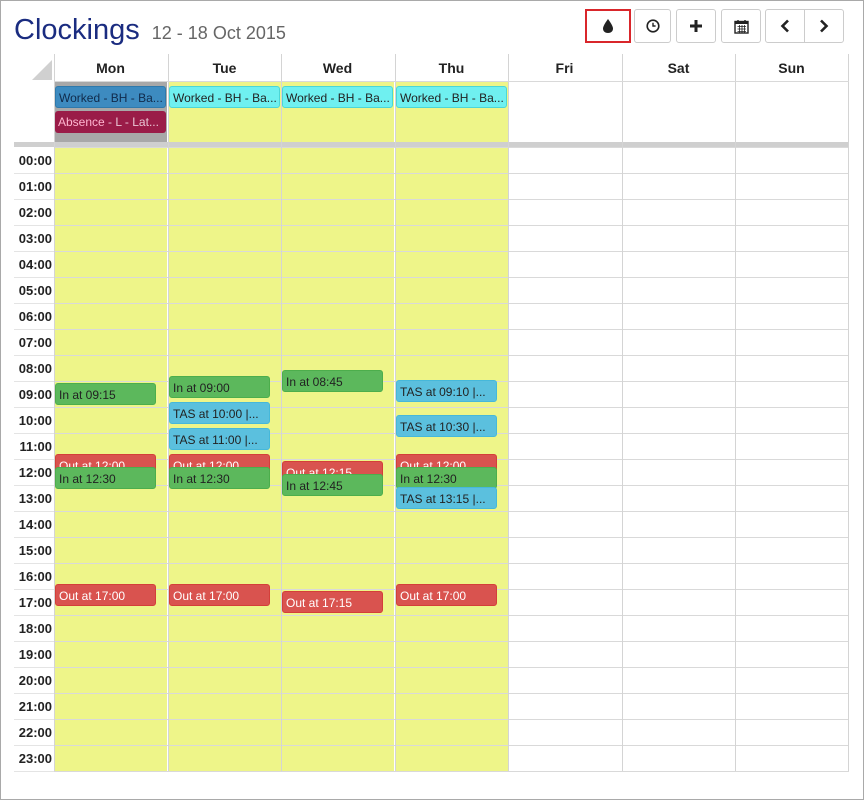 The height and width of the screenshot is (800, 864). I want to click on hour-label: 10:00, so click(35, 420).